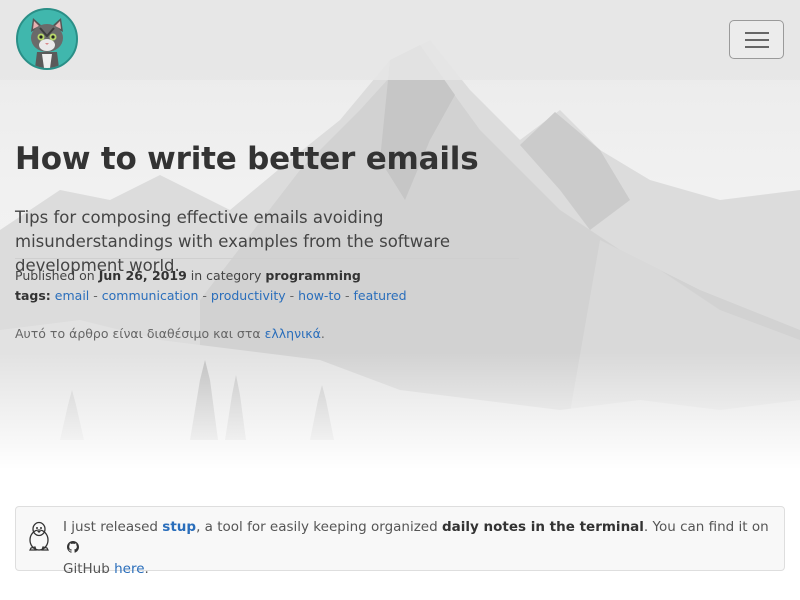  I want to click on tag-link-email: email, so click(72, 295).